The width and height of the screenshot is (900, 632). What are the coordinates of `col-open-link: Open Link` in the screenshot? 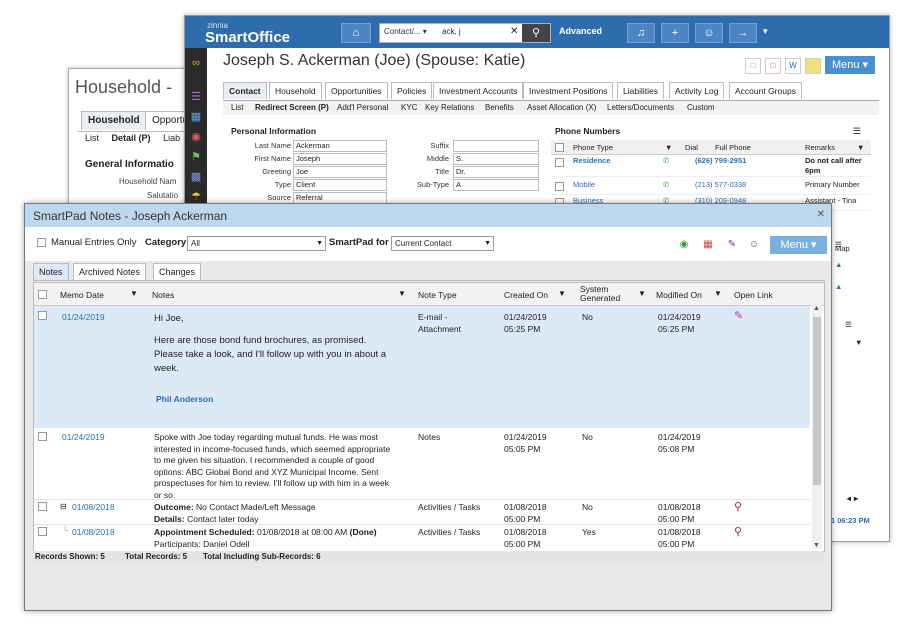 It's located at (753, 295).